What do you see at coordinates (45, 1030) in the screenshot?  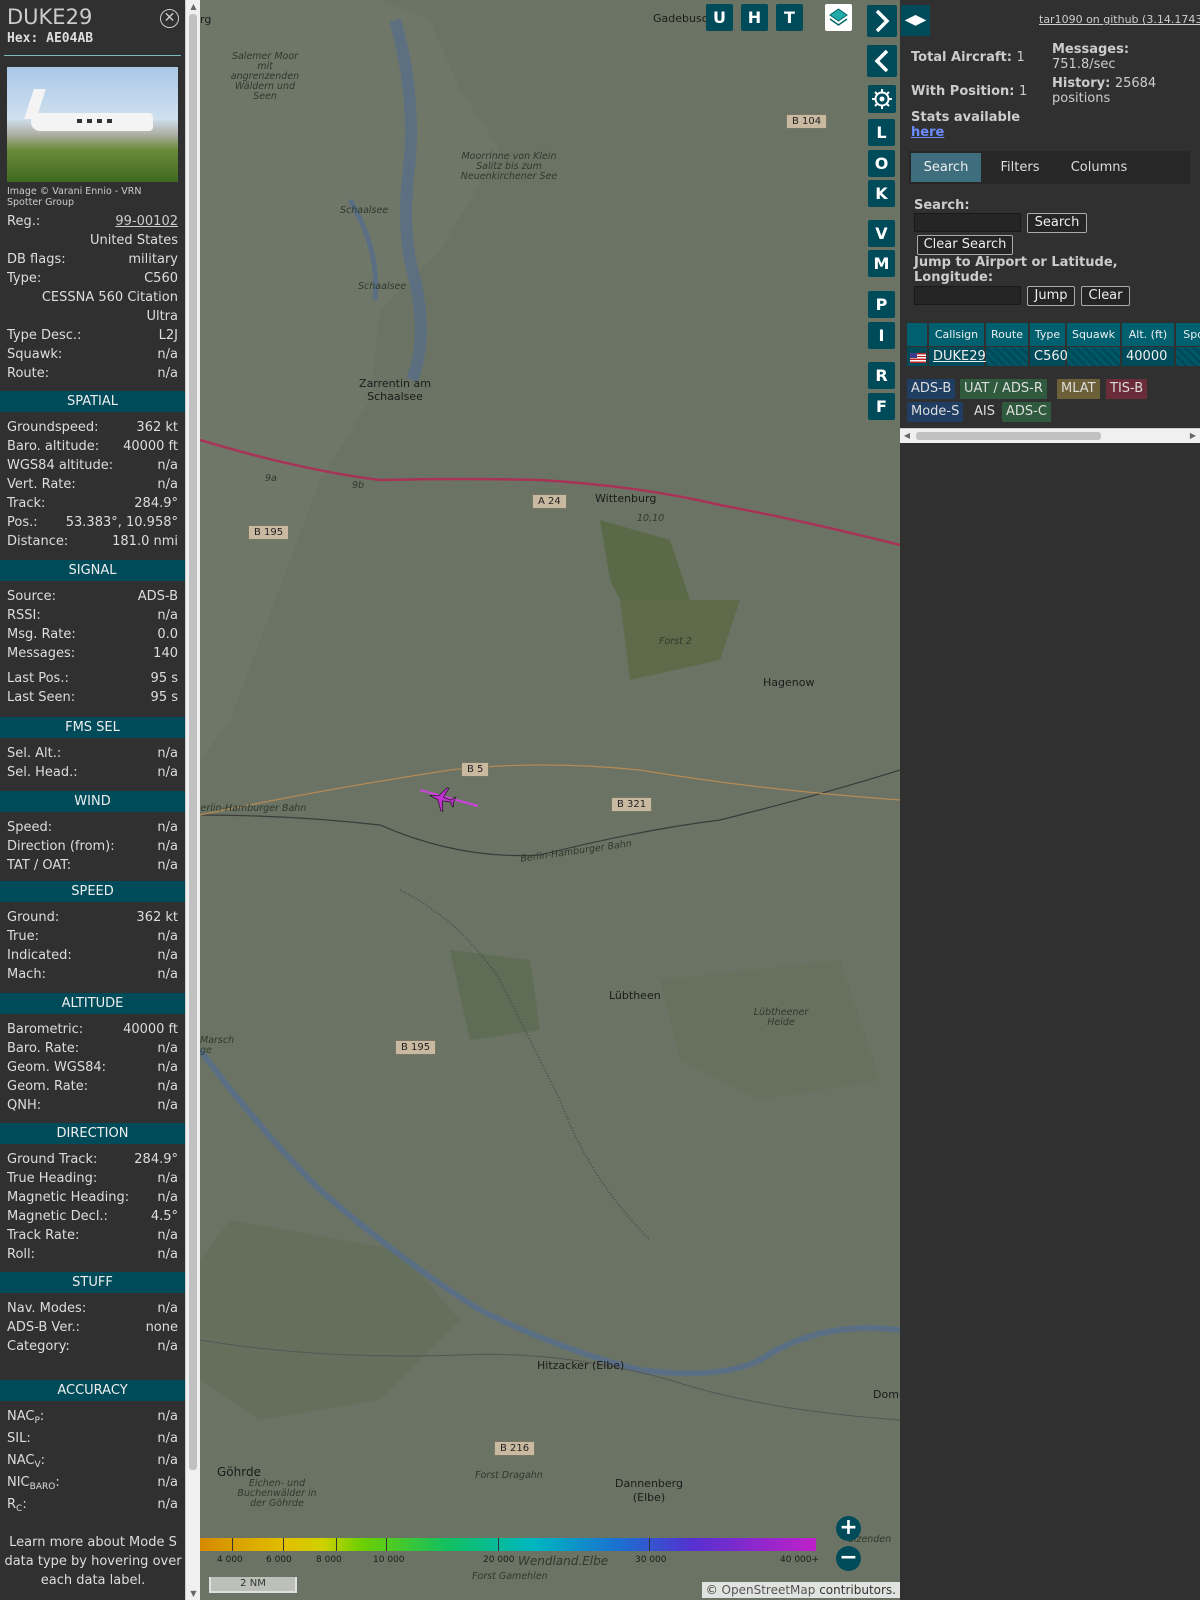 I see `info-row-label: Barometric:` at bounding box center [45, 1030].